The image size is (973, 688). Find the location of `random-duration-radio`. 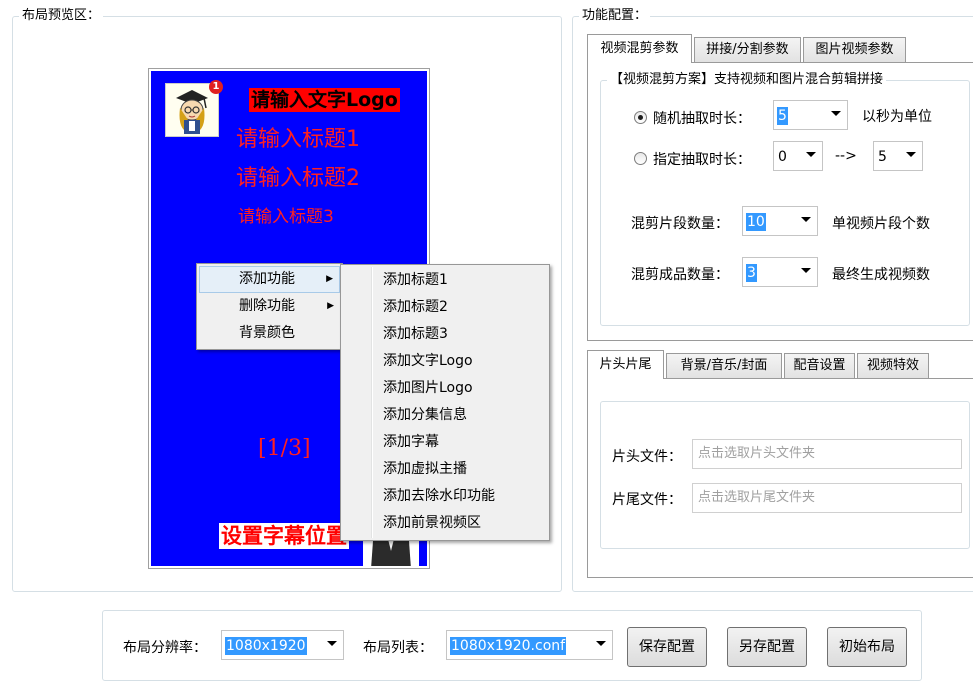

random-duration-radio is located at coordinates (640, 117).